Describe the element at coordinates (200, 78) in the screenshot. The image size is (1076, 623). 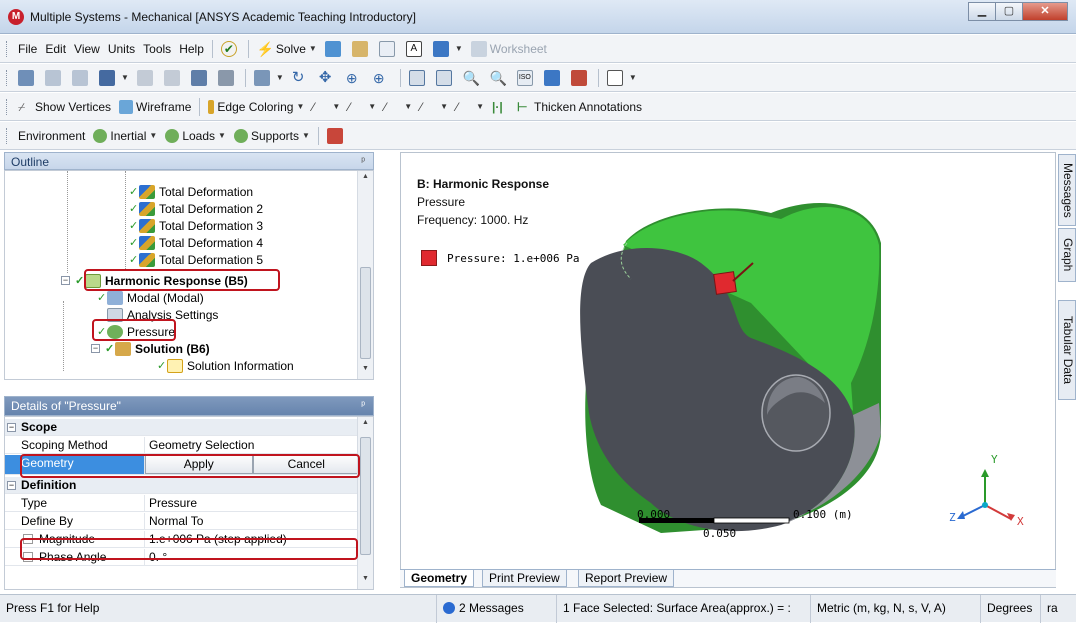
I see `extend-selection-icon` at that location.